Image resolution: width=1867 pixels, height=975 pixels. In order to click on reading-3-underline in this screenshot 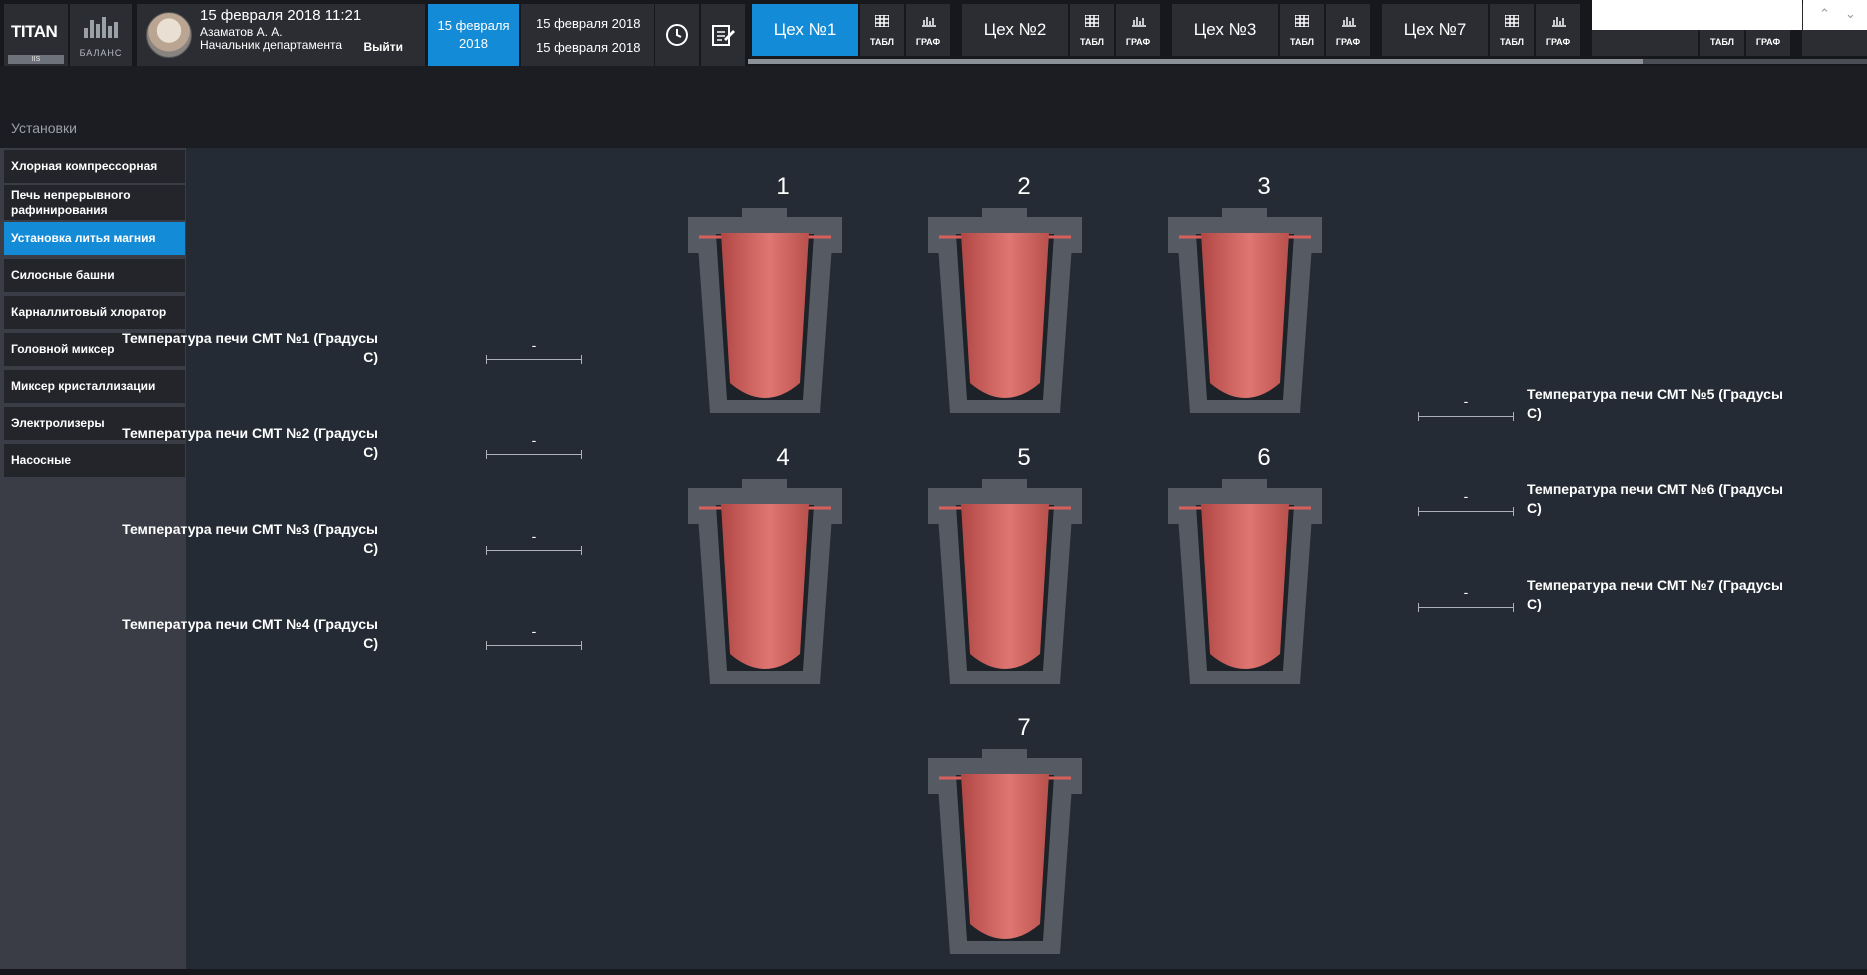, I will do `click(534, 550)`.